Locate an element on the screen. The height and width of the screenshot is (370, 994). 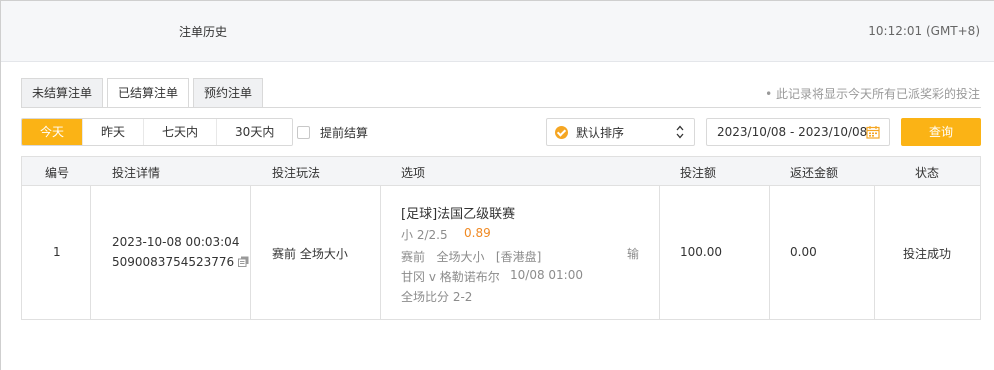
bet-match: 甘冈 v 格勒诺布尔 is located at coordinates (450, 277).